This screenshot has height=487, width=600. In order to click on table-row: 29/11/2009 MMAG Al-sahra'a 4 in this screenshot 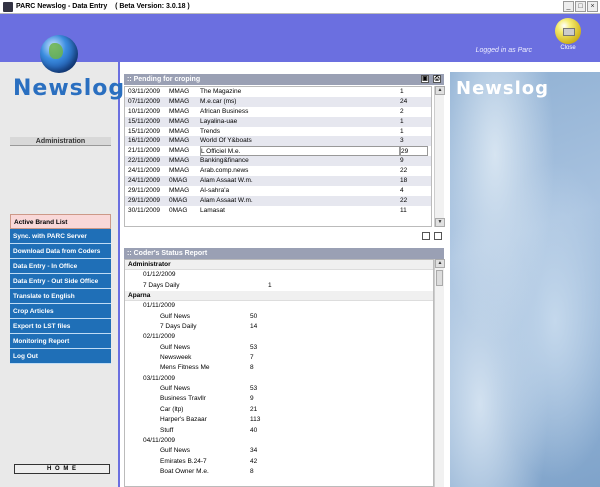, I will do `click(278, 191)`.